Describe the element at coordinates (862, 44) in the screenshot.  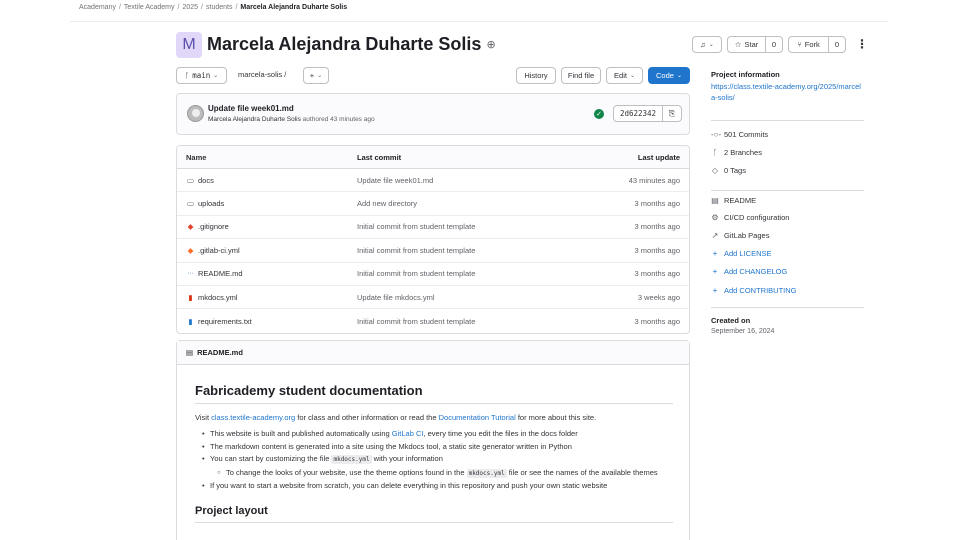
I see `more-actions-icon: ⋮` at that location.